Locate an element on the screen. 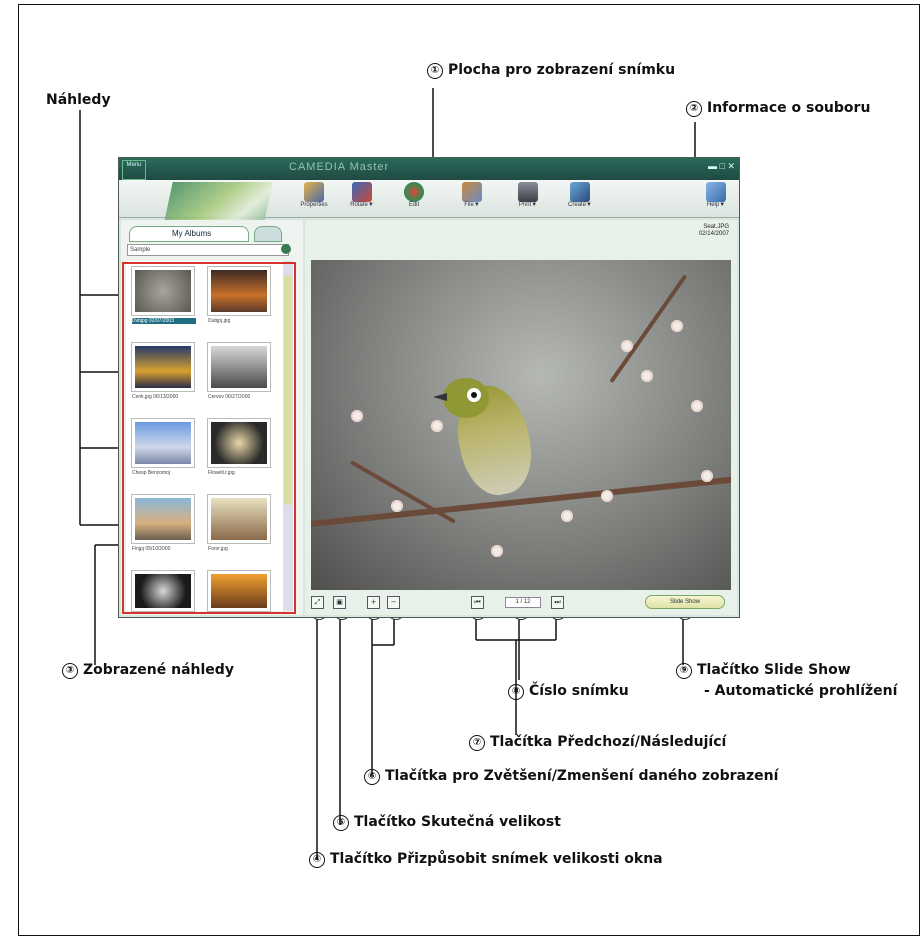 The width and height of the screenshot is (921, 937). tab-second is located at coordinates (268, 234).